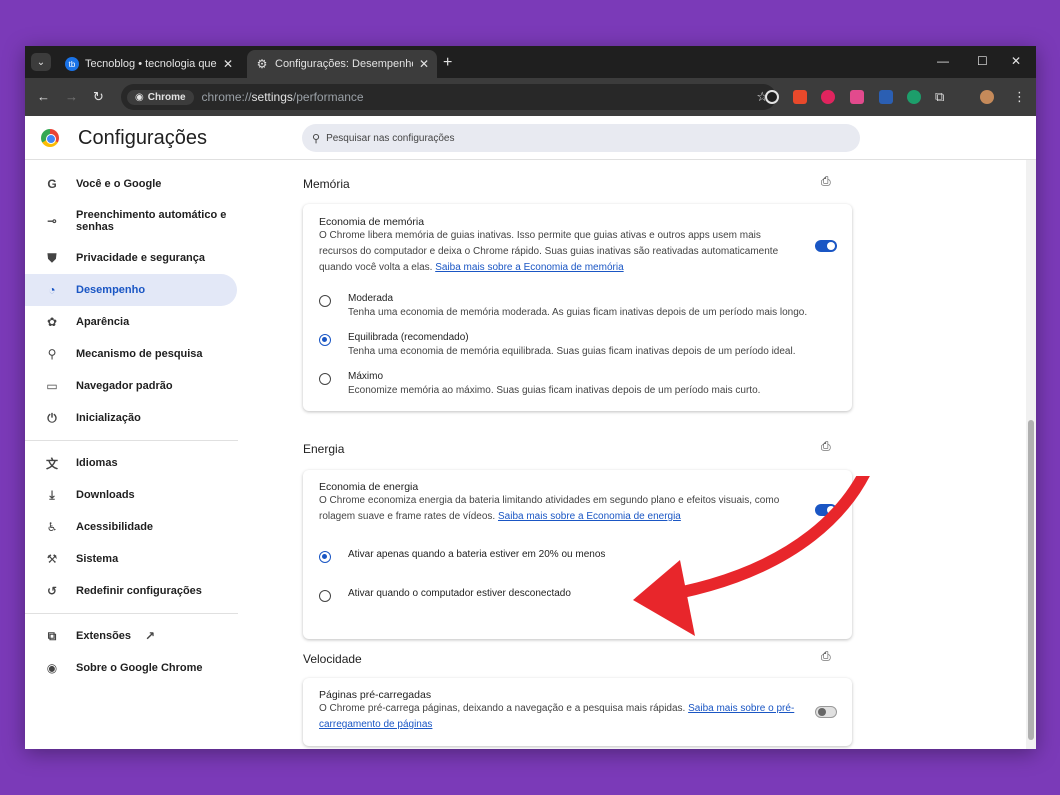  I want to click on chrome-chip: ◉ Chrome, so click(160, 97).